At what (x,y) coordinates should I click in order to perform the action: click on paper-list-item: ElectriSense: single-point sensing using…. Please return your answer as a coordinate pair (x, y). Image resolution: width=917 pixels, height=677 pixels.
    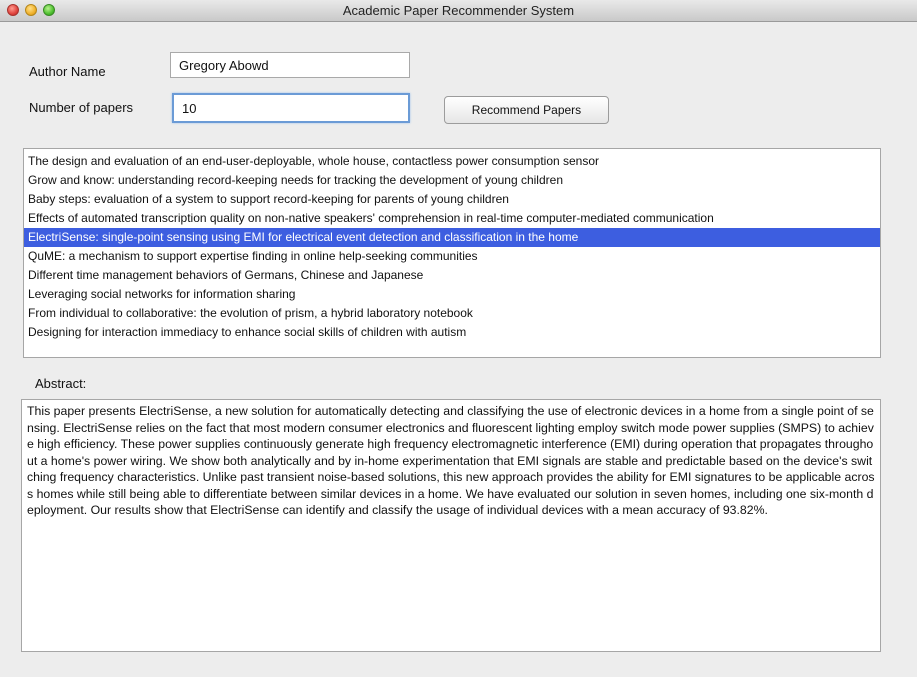
    Looking at the image, I should click on (452, 237).